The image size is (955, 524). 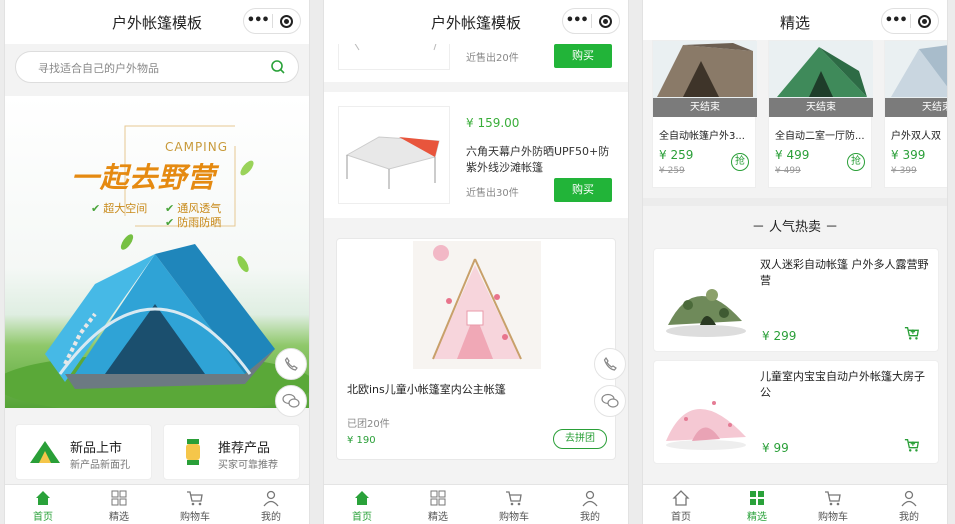 What do you see at coordinates (157, 326) in the screenshot?
I see `blue-tent-image` at bounding box center [157, 326].